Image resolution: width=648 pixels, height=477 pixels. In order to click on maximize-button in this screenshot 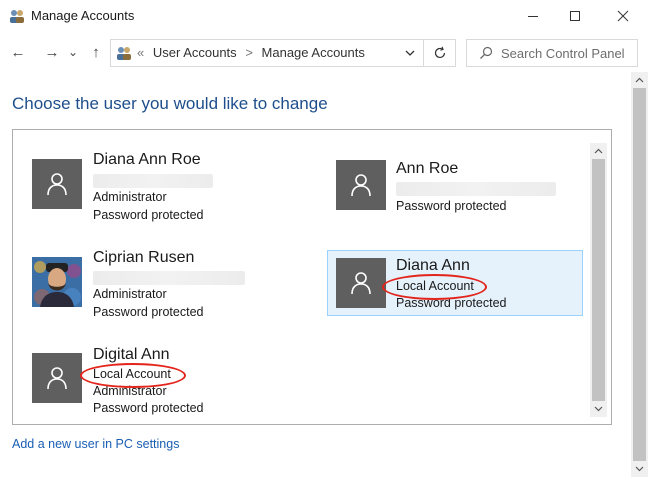, I will do `click(575, 16)`.